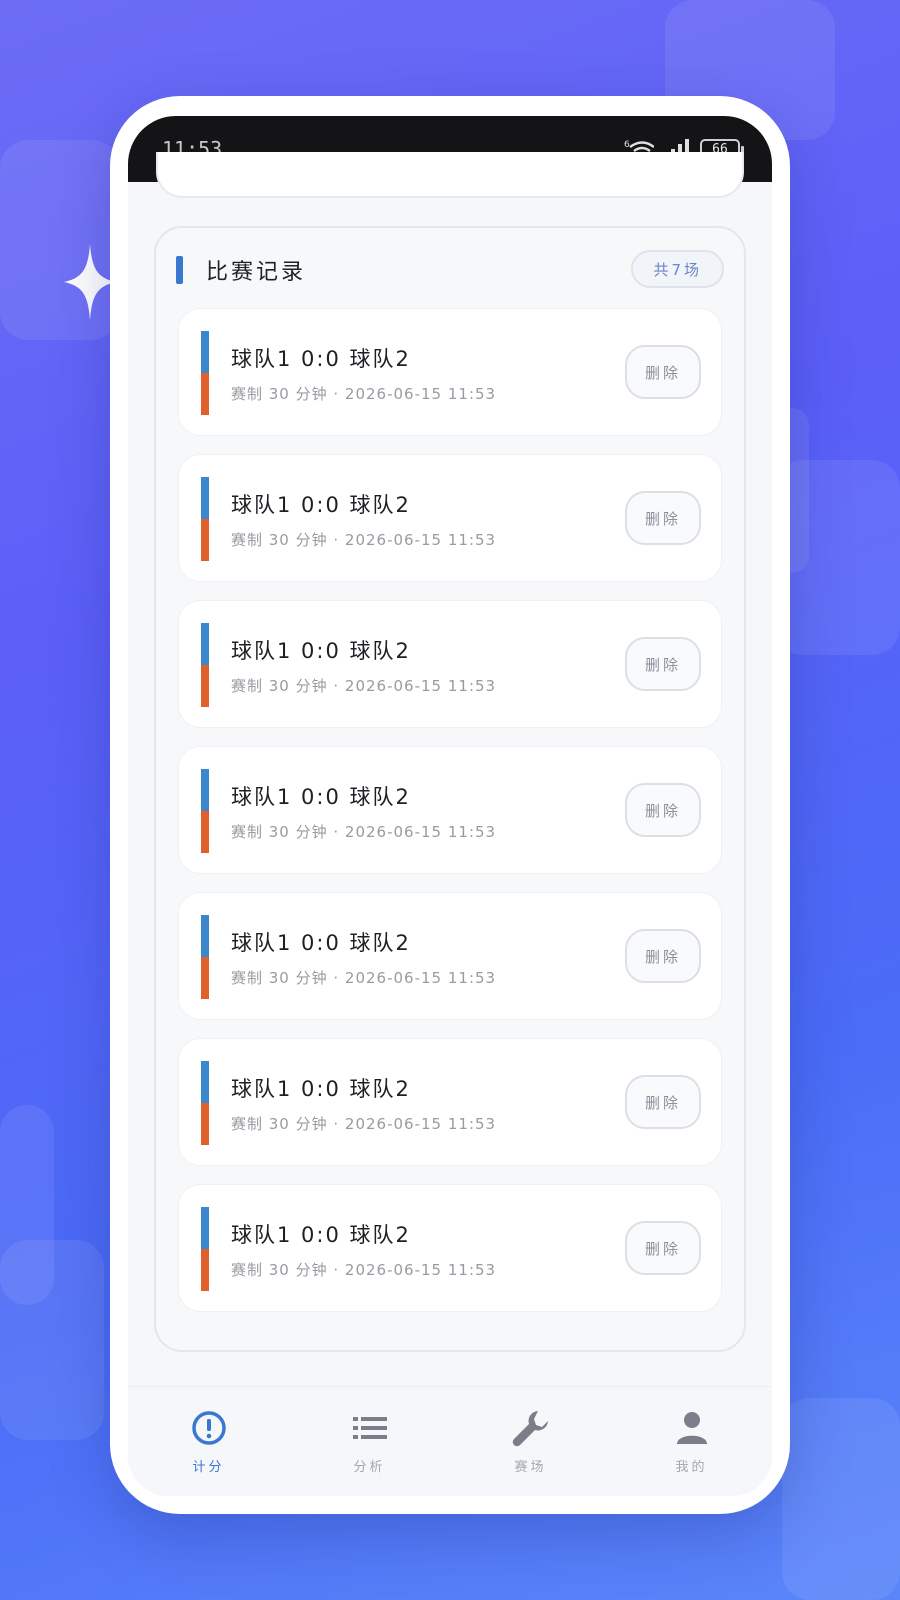  What do you see at coordinates (179, 270) in the screenshot?
I see `header-accent-bar` at bounding box center [179, 270].